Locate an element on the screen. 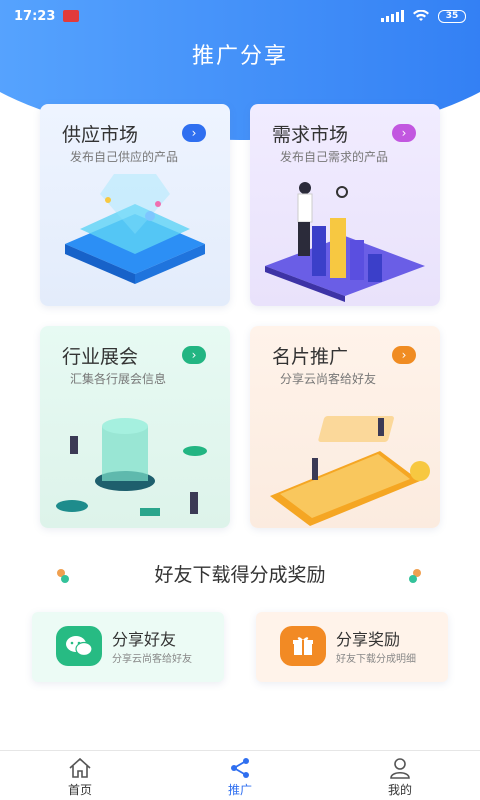 The height and width of the screenshot is (800, 480). nav-promote-label: 推广 is located at coordinates (239, 790).